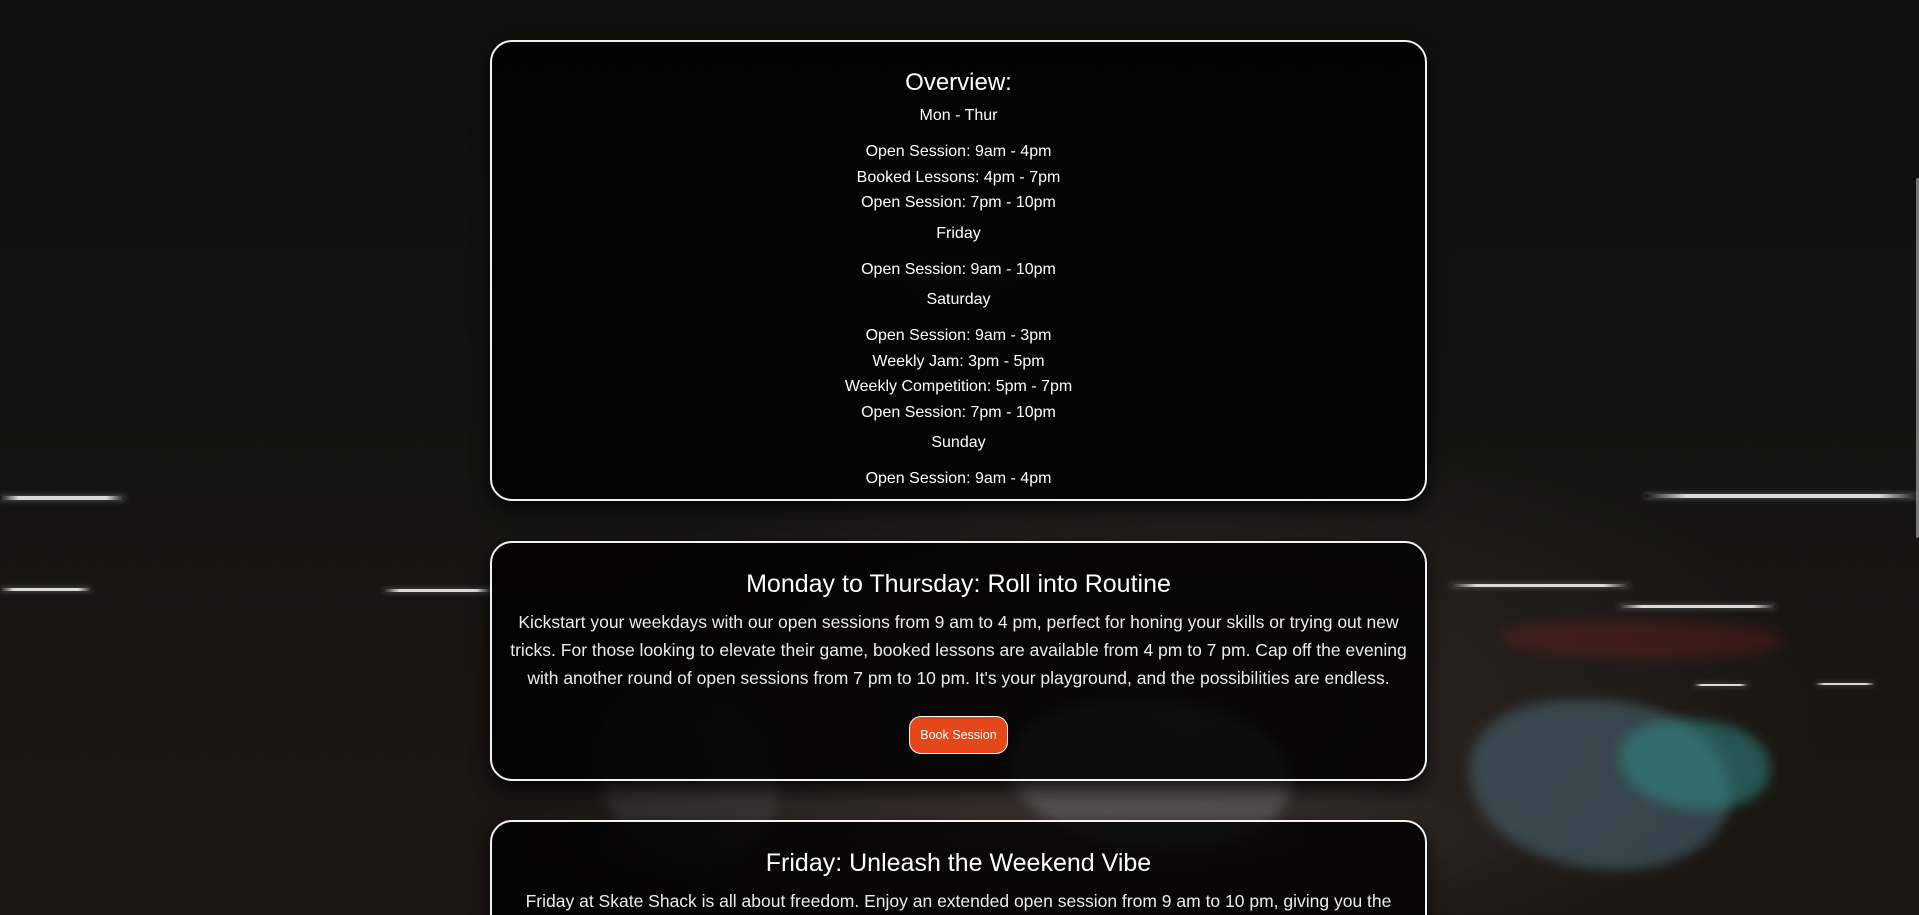  What do you see at coordinates (958, 584) in the screenshot?
I see `monday-thursday-title: Monday to Thursday: Roll into Routine` at bounding box center [958, 584].